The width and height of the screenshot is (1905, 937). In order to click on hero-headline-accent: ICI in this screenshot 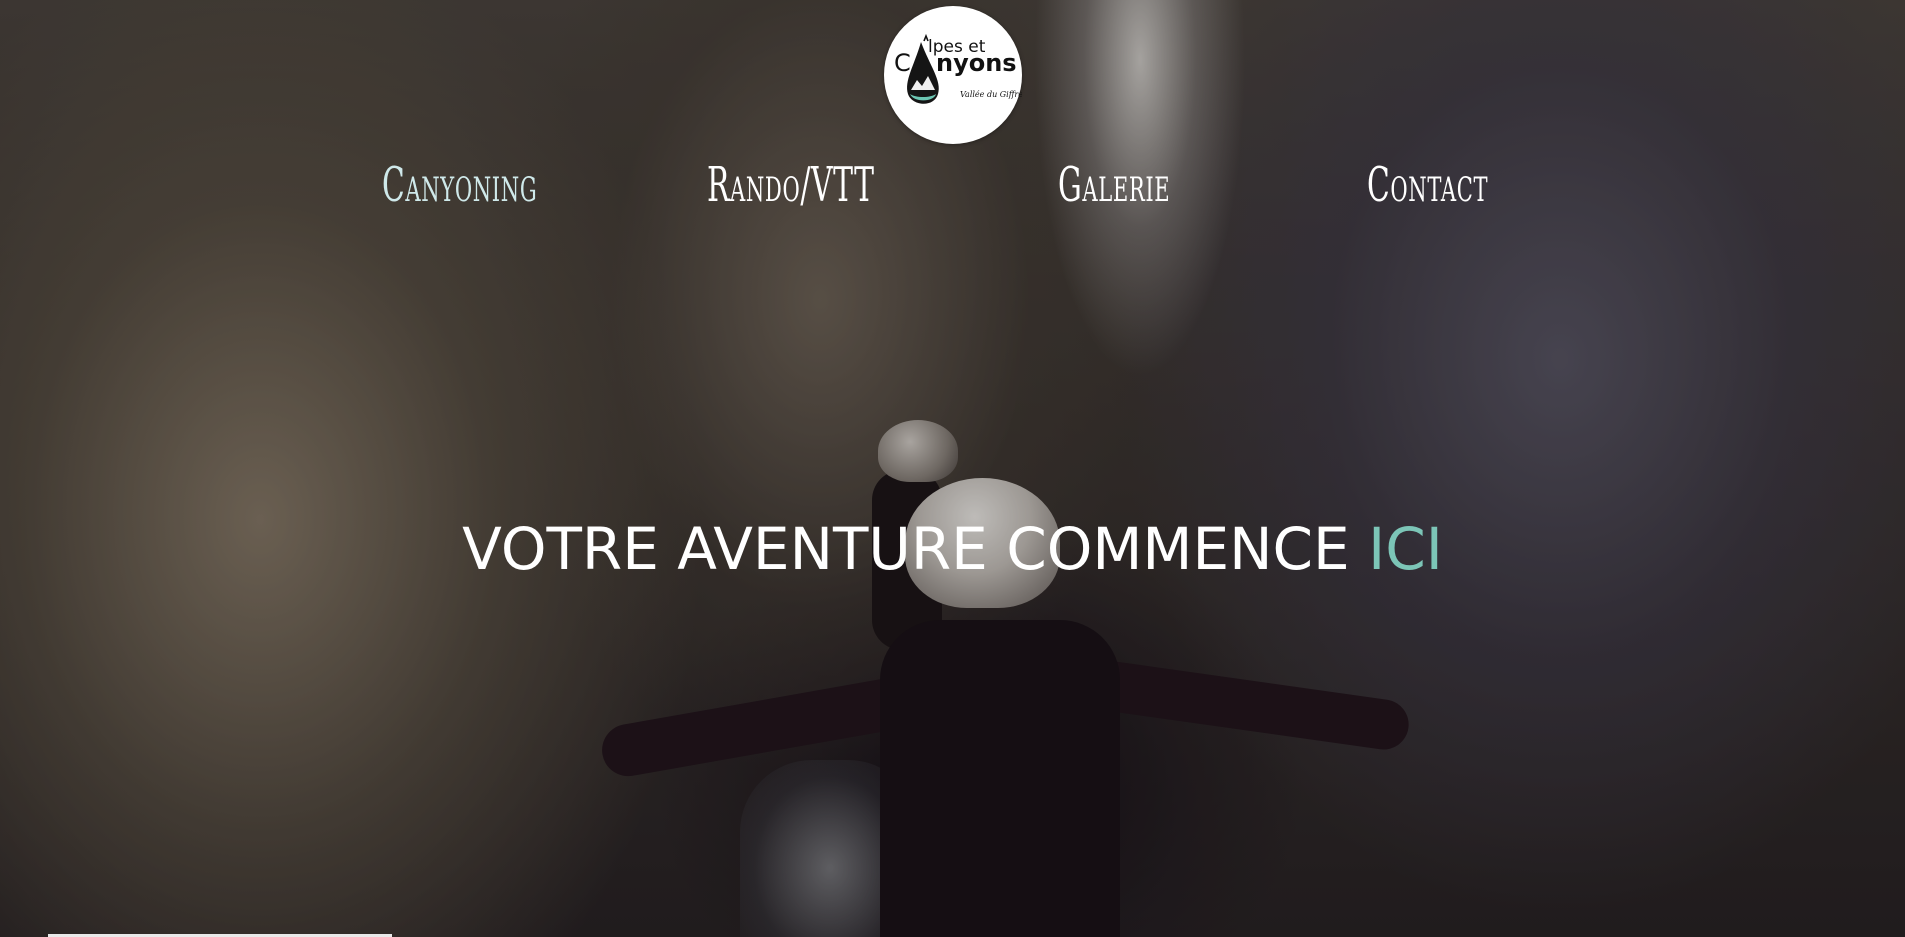, I will do `click(1405, 549)`.